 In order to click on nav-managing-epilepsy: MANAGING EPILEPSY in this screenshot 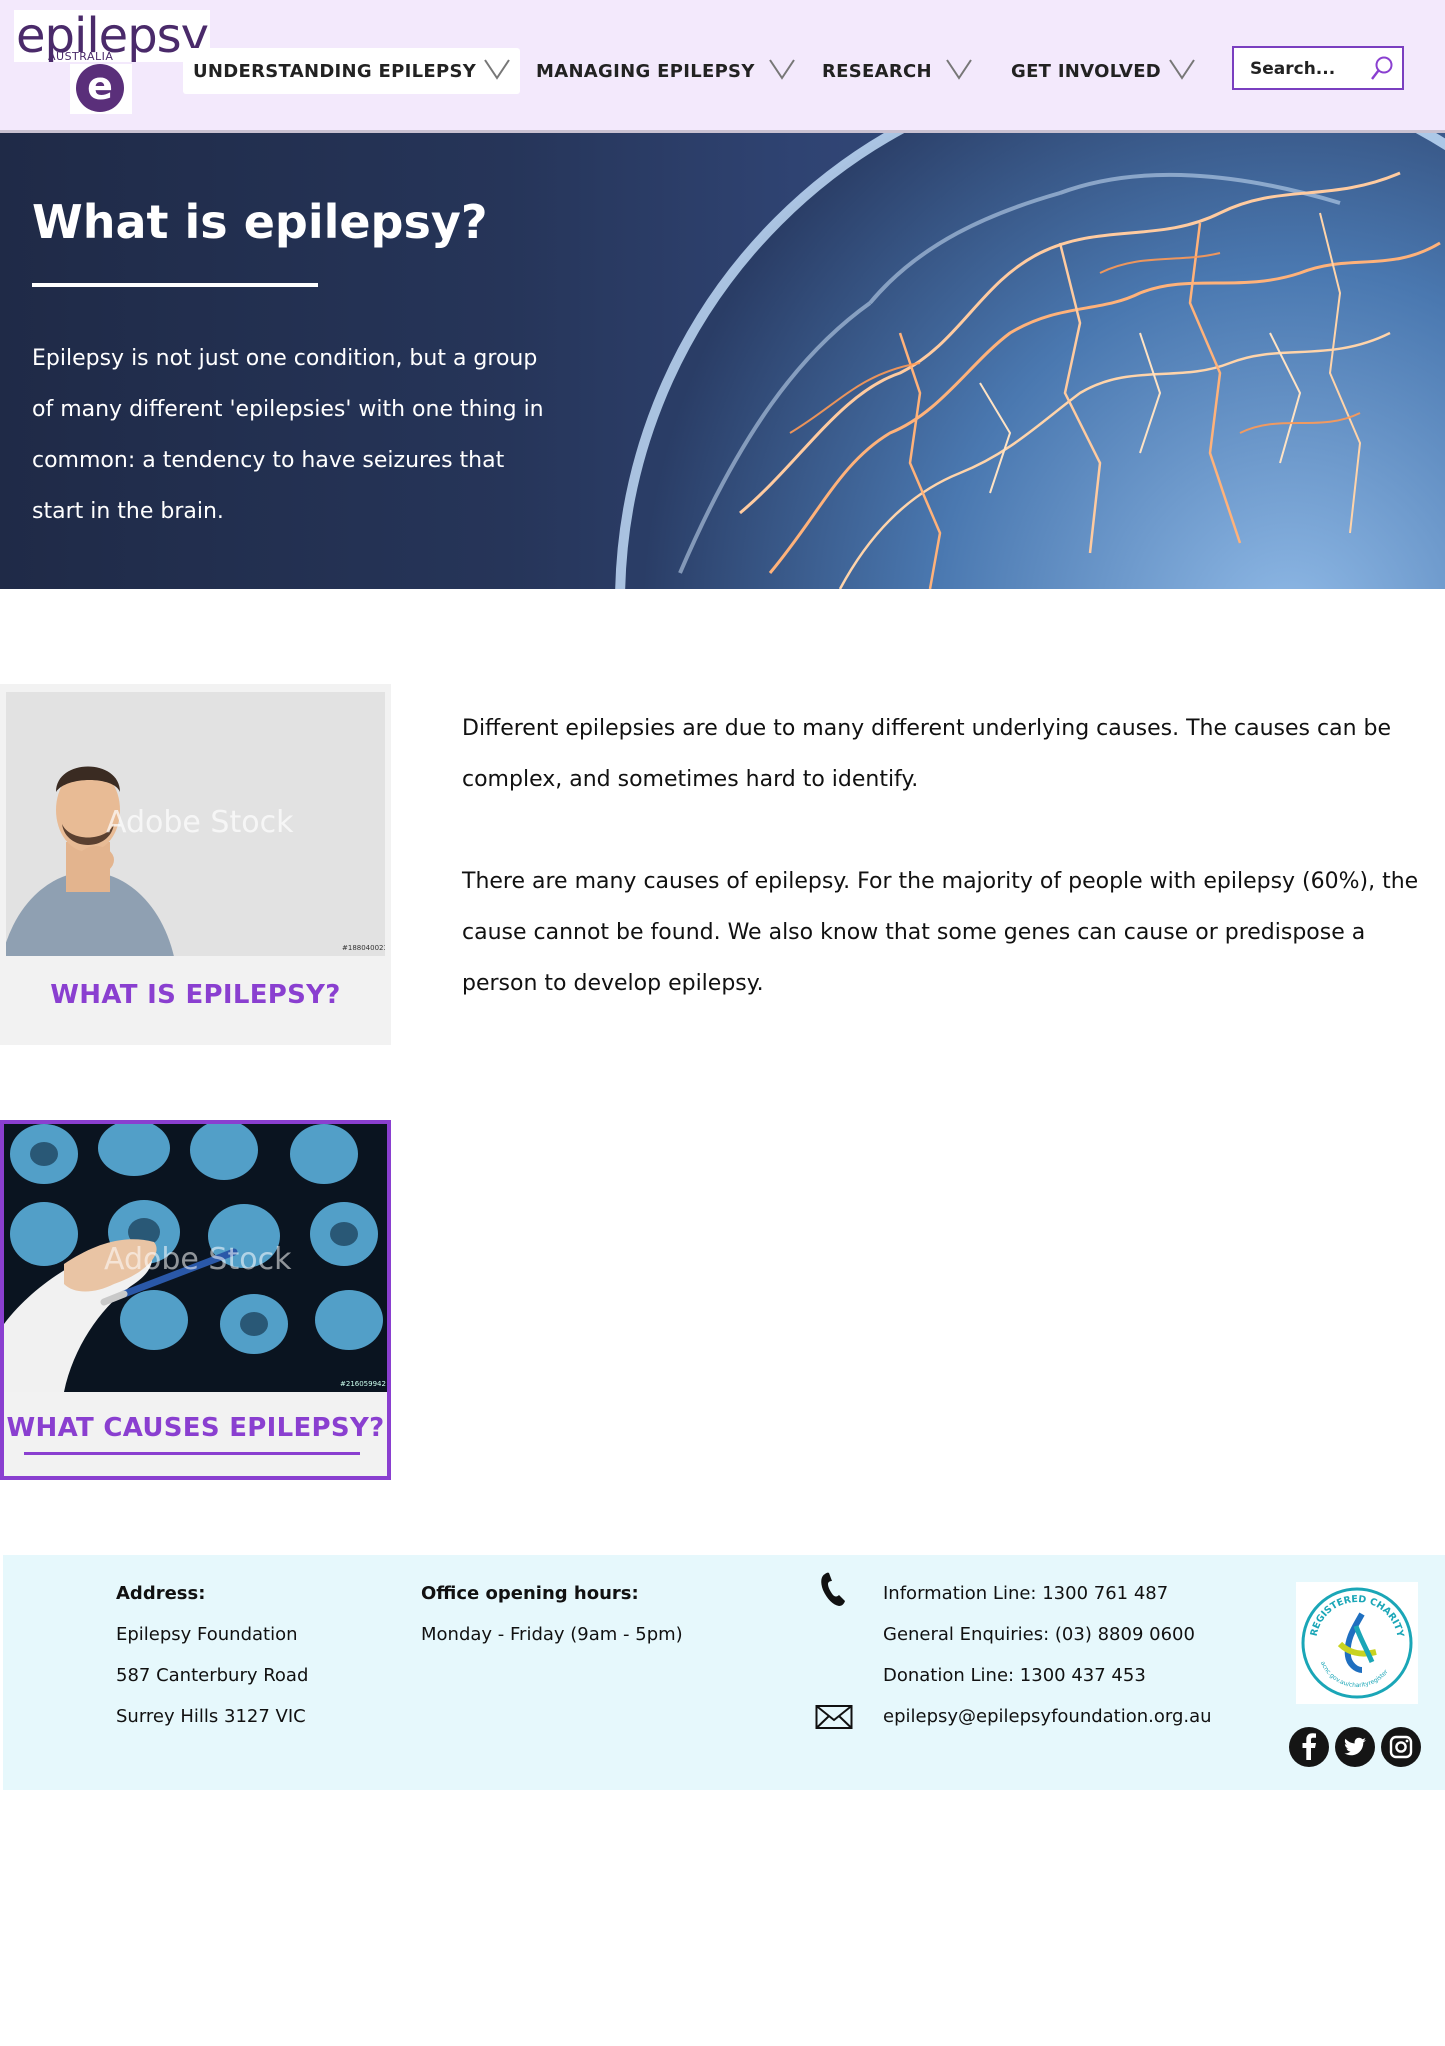, I will do `click(665, 71)`.